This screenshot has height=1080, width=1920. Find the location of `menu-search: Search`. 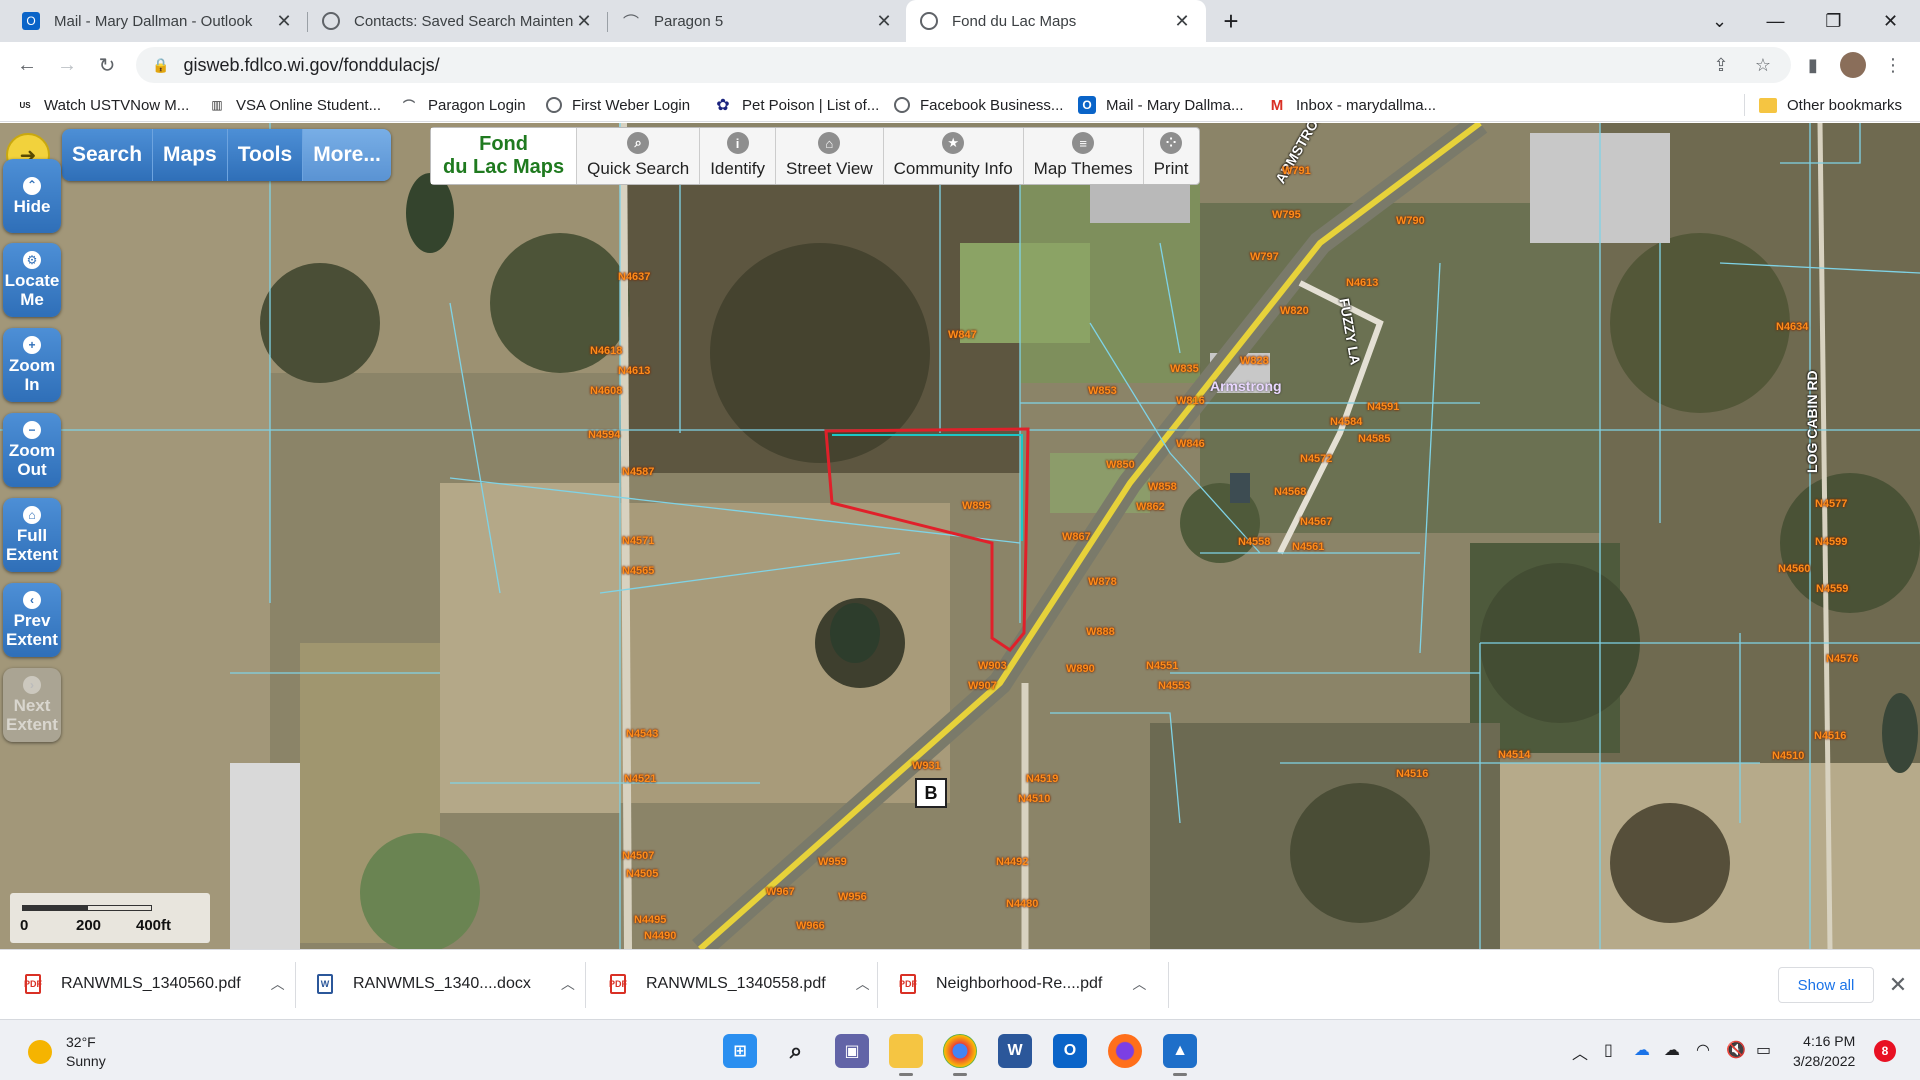

menu-search: Search is located at coordinates (108, 155).